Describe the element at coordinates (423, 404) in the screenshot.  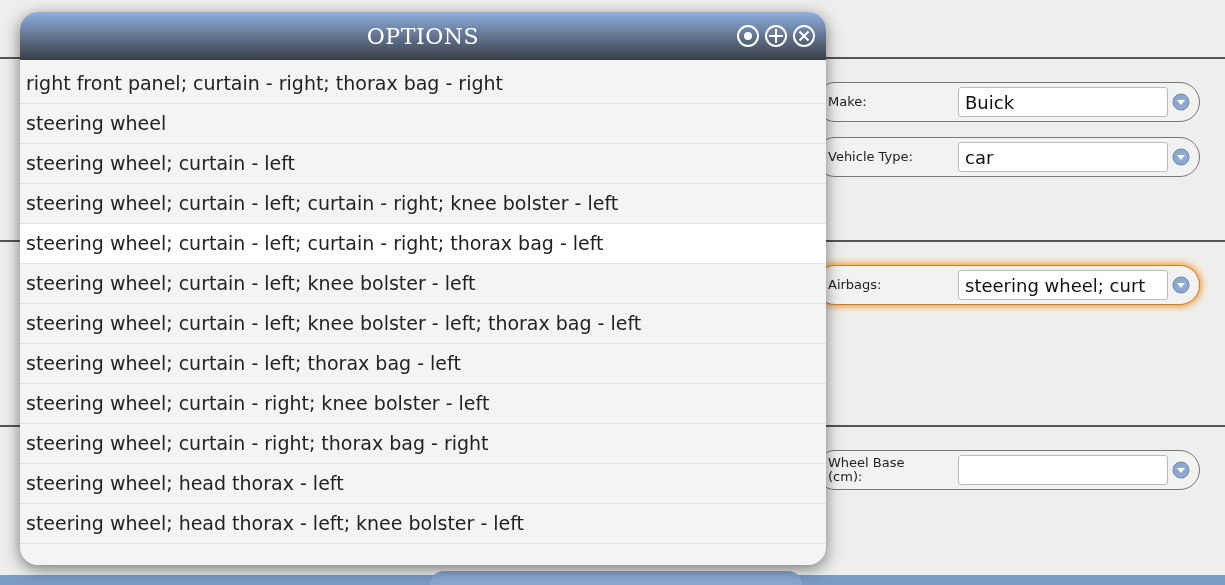
I see `option-item: steering wheel; curtain - right; knee bolster - left` at that location.